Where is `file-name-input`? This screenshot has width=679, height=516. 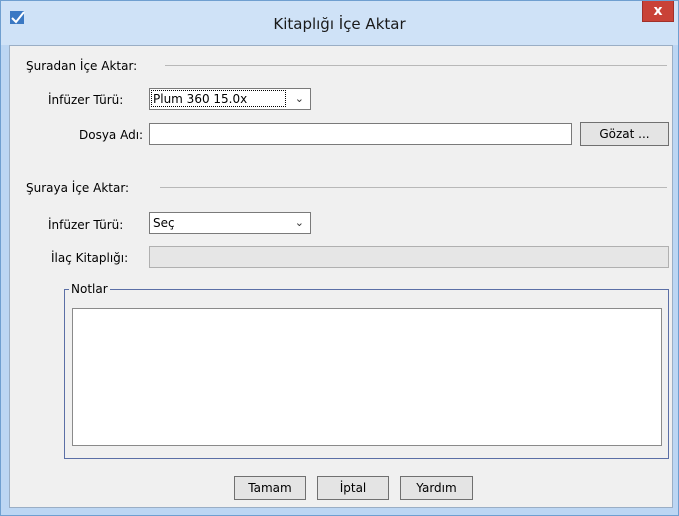
file-name-input is located at coordinates (360, 134).